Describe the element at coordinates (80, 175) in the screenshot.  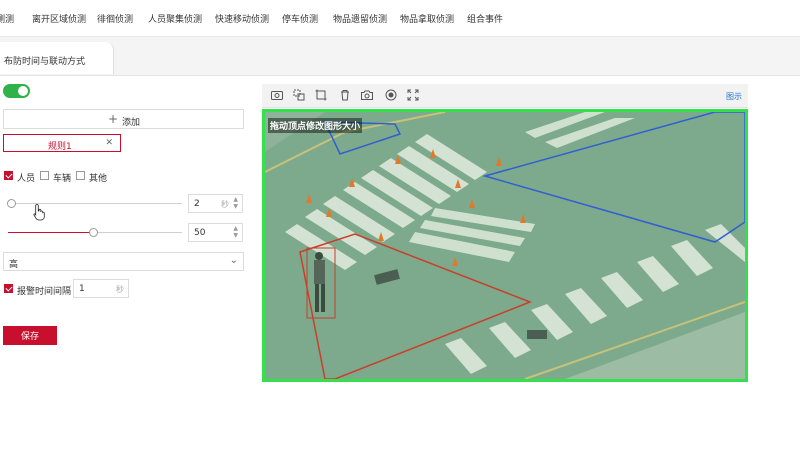
I see `target-other-checkbox` at that location.